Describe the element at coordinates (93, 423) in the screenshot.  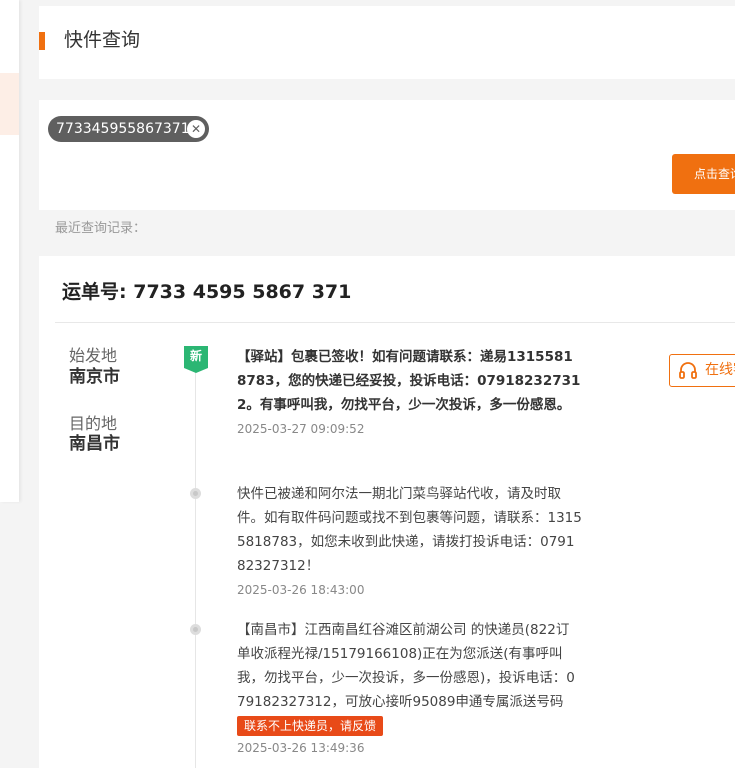
I see `destination-label: 目的地` at that location.